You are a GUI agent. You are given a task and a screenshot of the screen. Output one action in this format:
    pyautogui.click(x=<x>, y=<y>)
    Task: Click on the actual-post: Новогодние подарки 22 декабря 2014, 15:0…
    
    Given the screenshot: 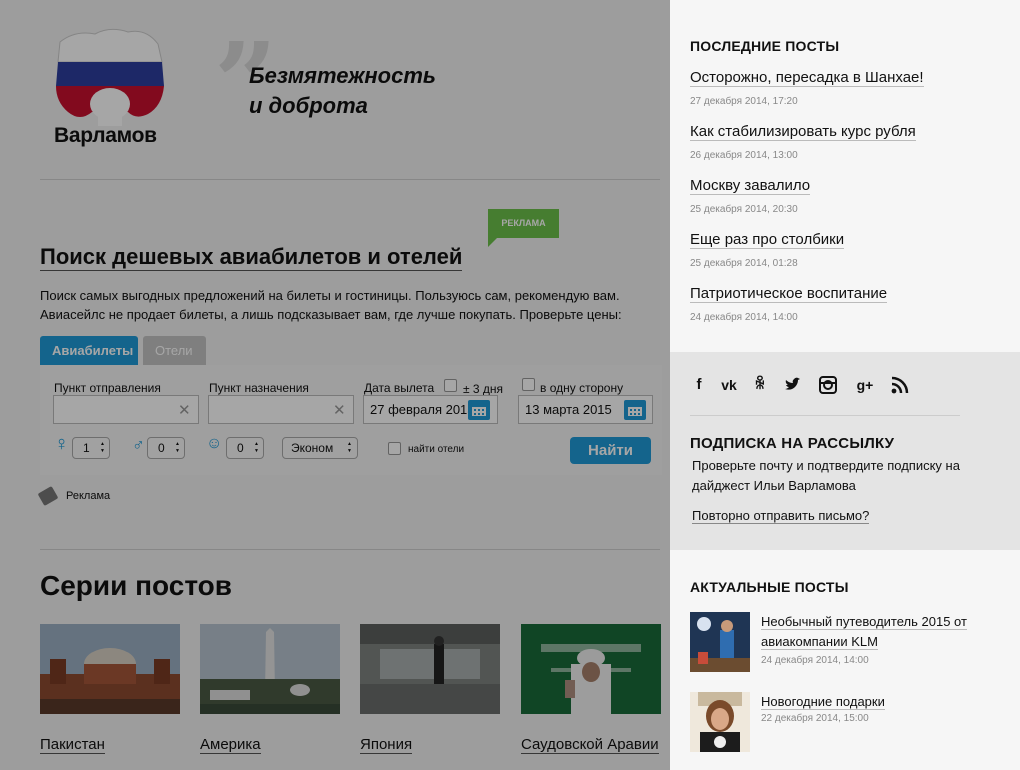 What is the action you would take?
    pyautogui.click(x=850, y=722)
    